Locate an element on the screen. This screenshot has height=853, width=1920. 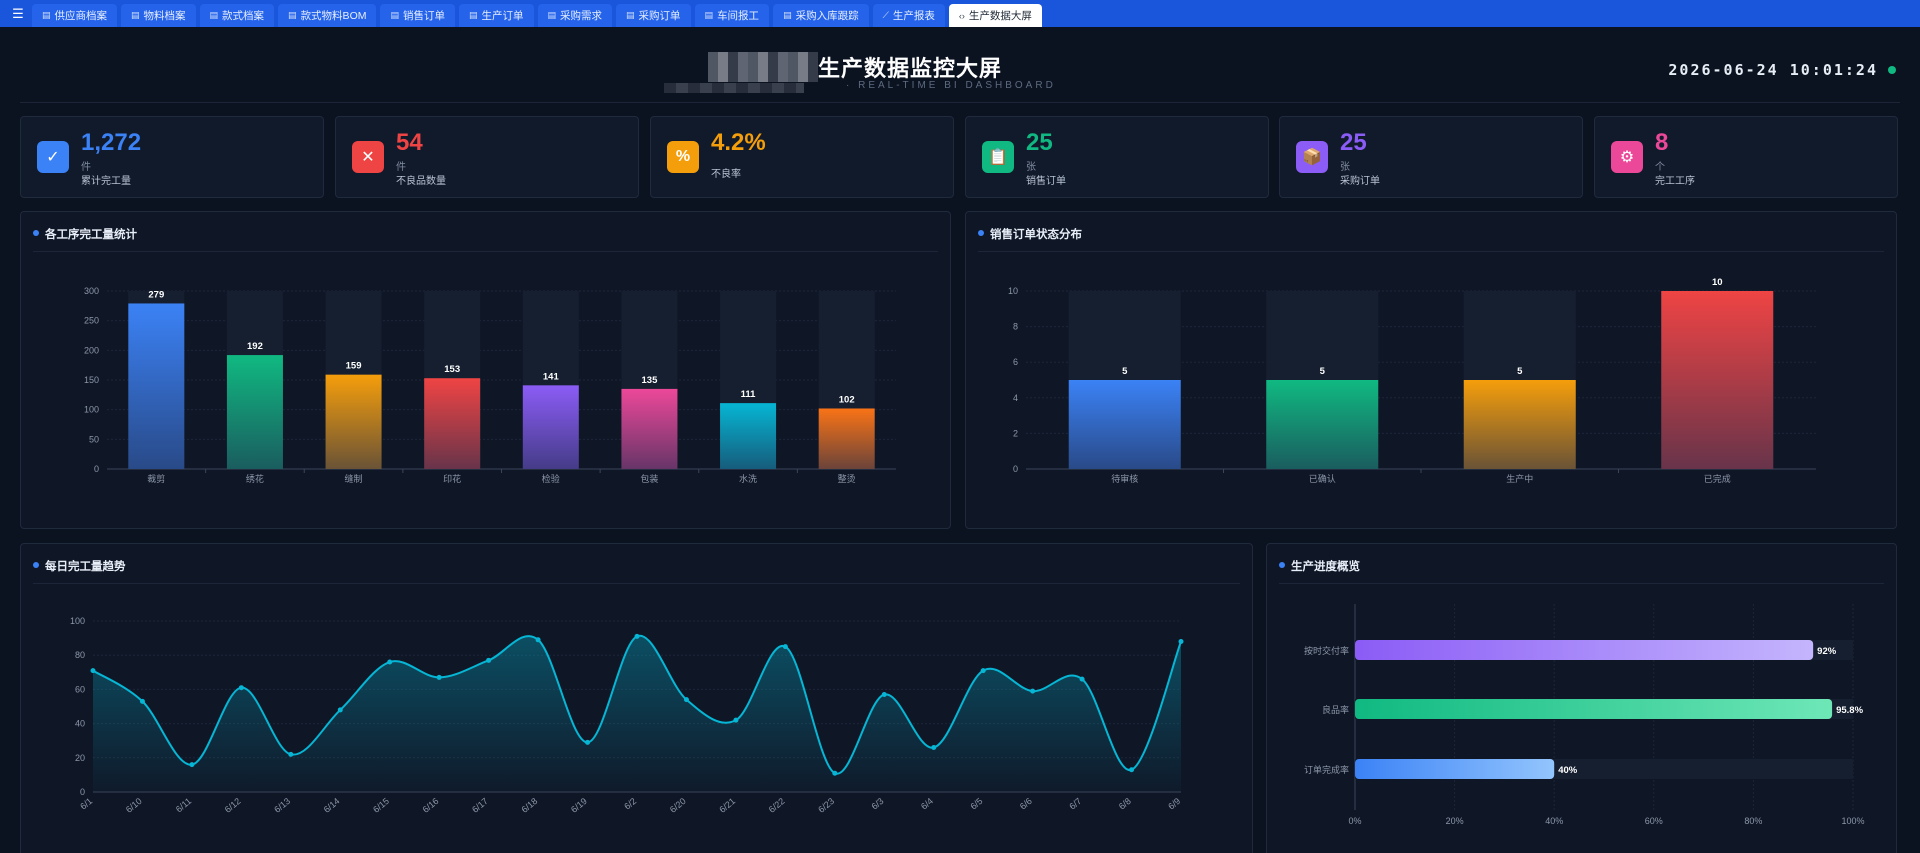
x-tick-label: 6/23 is located at coordinates (826, 805).